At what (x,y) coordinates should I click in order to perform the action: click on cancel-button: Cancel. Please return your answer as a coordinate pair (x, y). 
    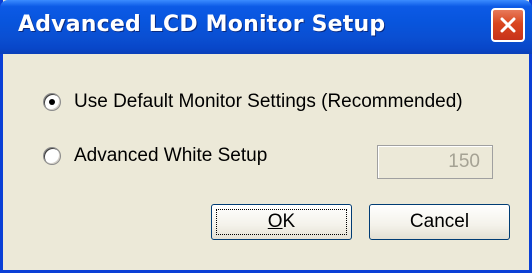
    Looking at the image, I should click on (439, 222).